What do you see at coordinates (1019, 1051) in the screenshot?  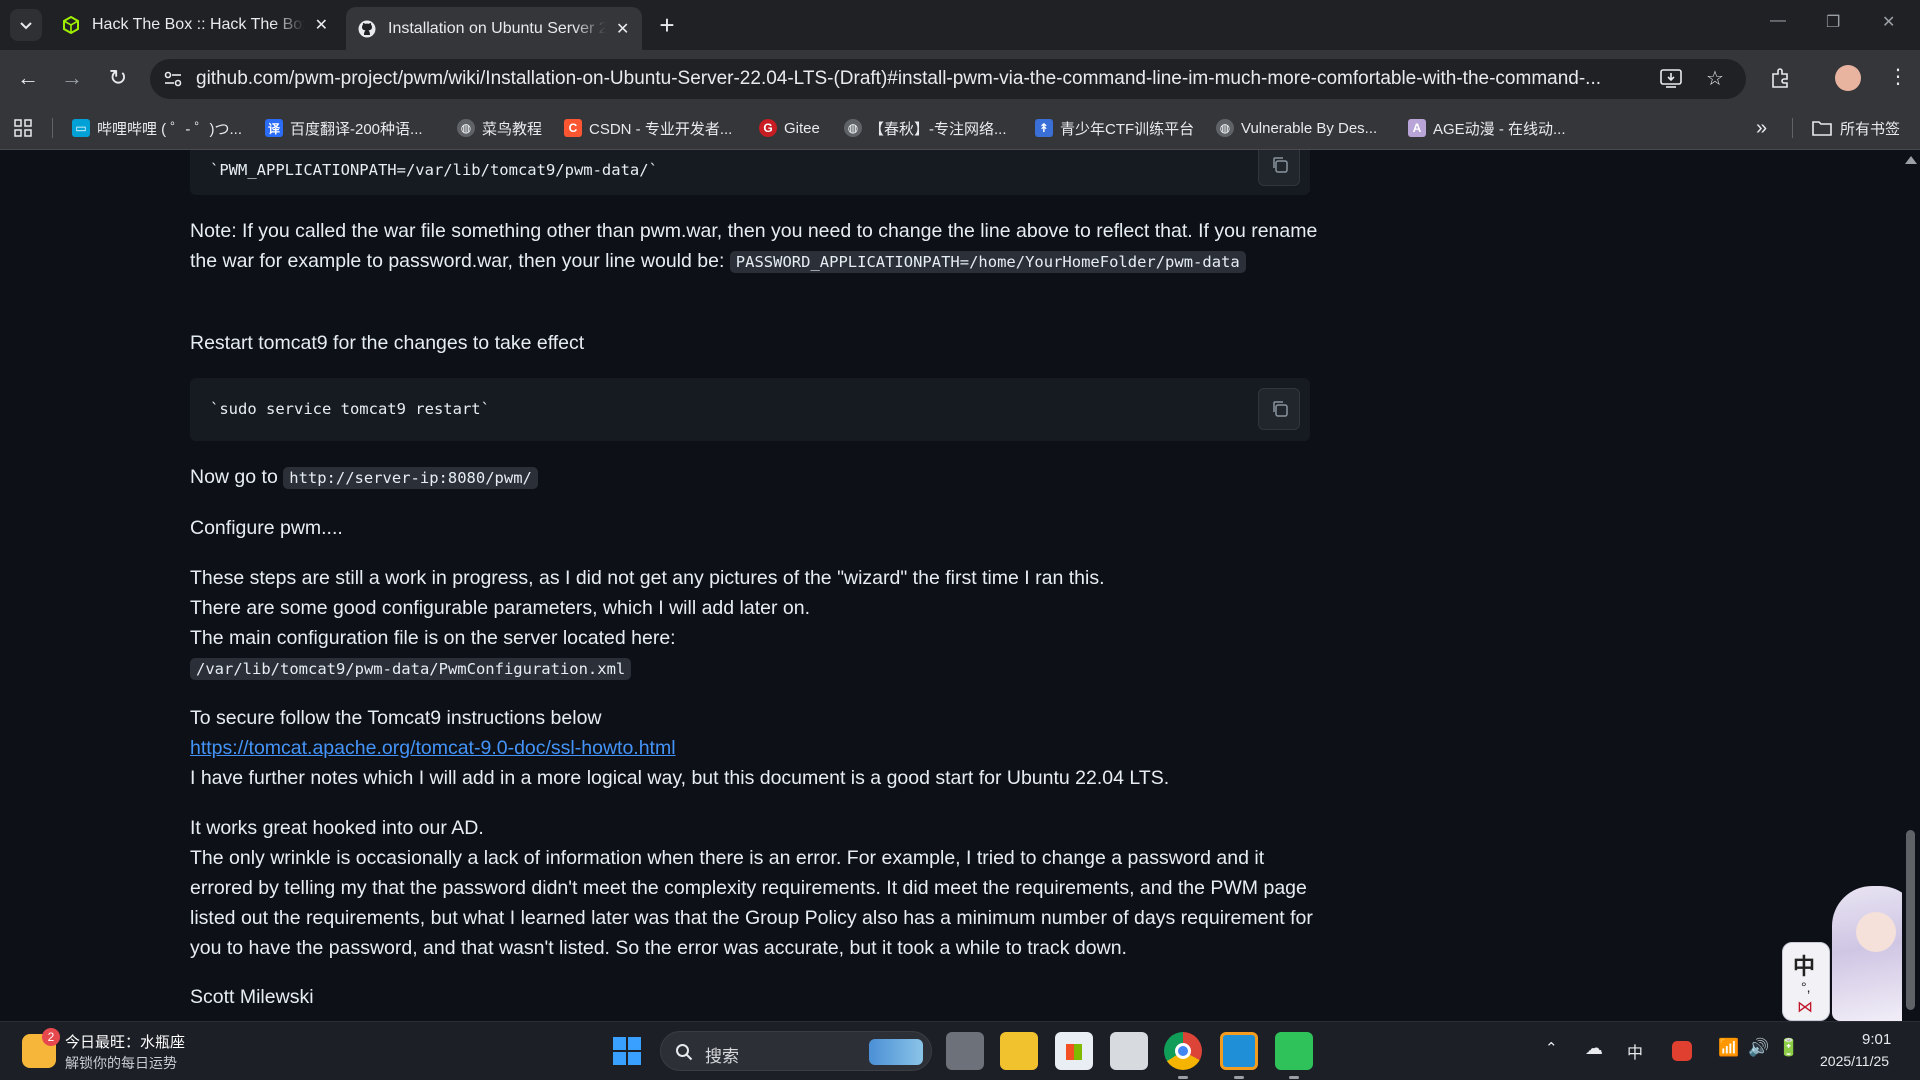 I see `file-explorer-icon` at bounding box center [1019, 1051].